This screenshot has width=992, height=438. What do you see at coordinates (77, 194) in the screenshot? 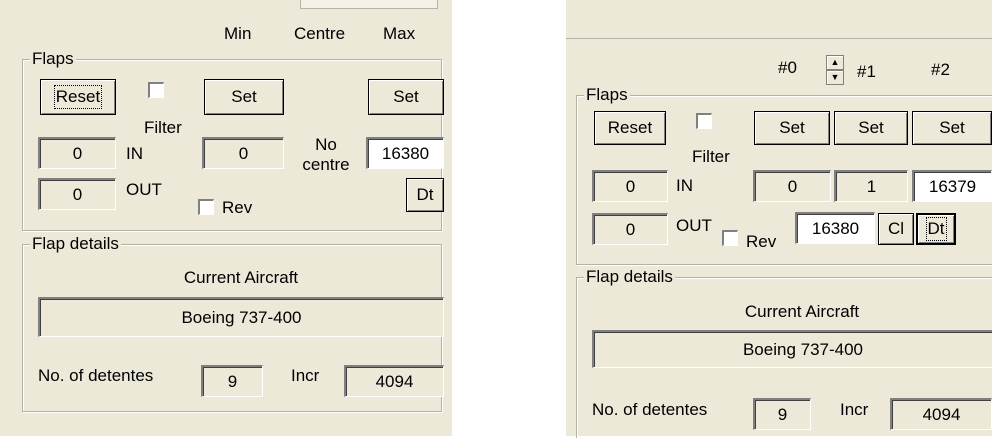
I see `out-value-field: 0` at bounding box center [77, 194].